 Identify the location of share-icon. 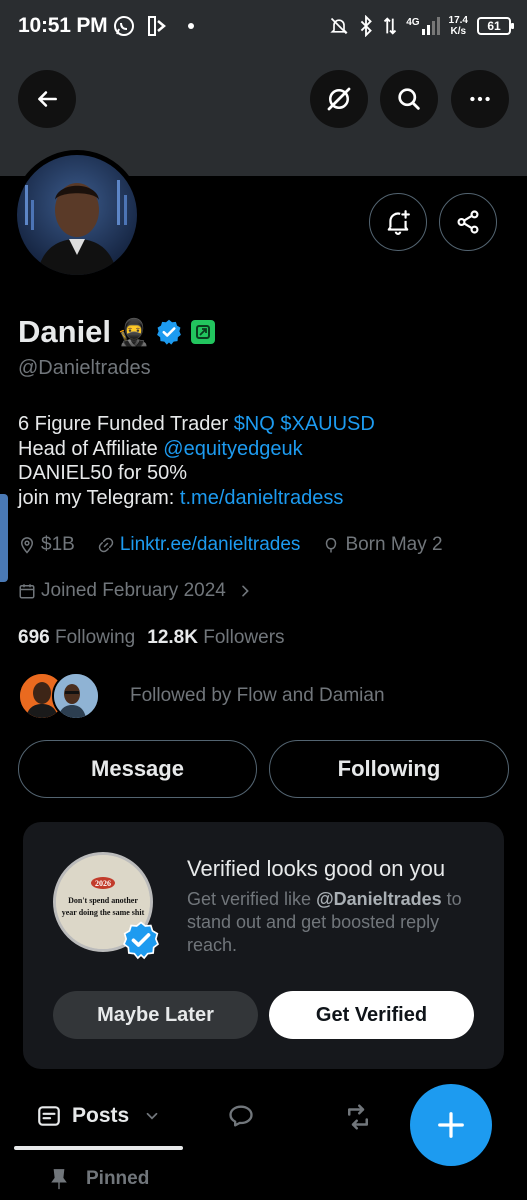
(468, 222).